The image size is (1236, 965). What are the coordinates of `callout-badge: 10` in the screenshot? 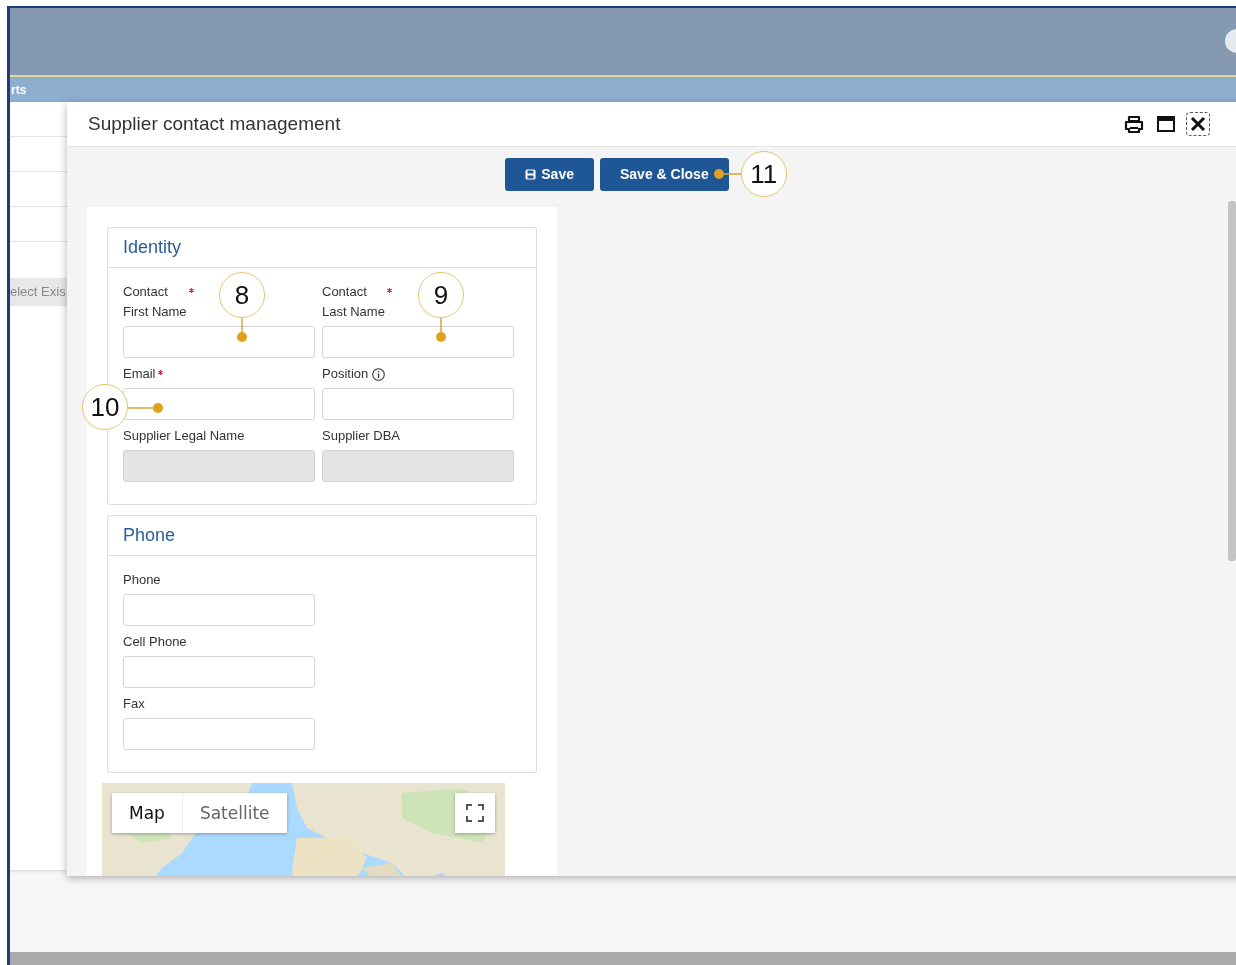 It's located at (105, 407).